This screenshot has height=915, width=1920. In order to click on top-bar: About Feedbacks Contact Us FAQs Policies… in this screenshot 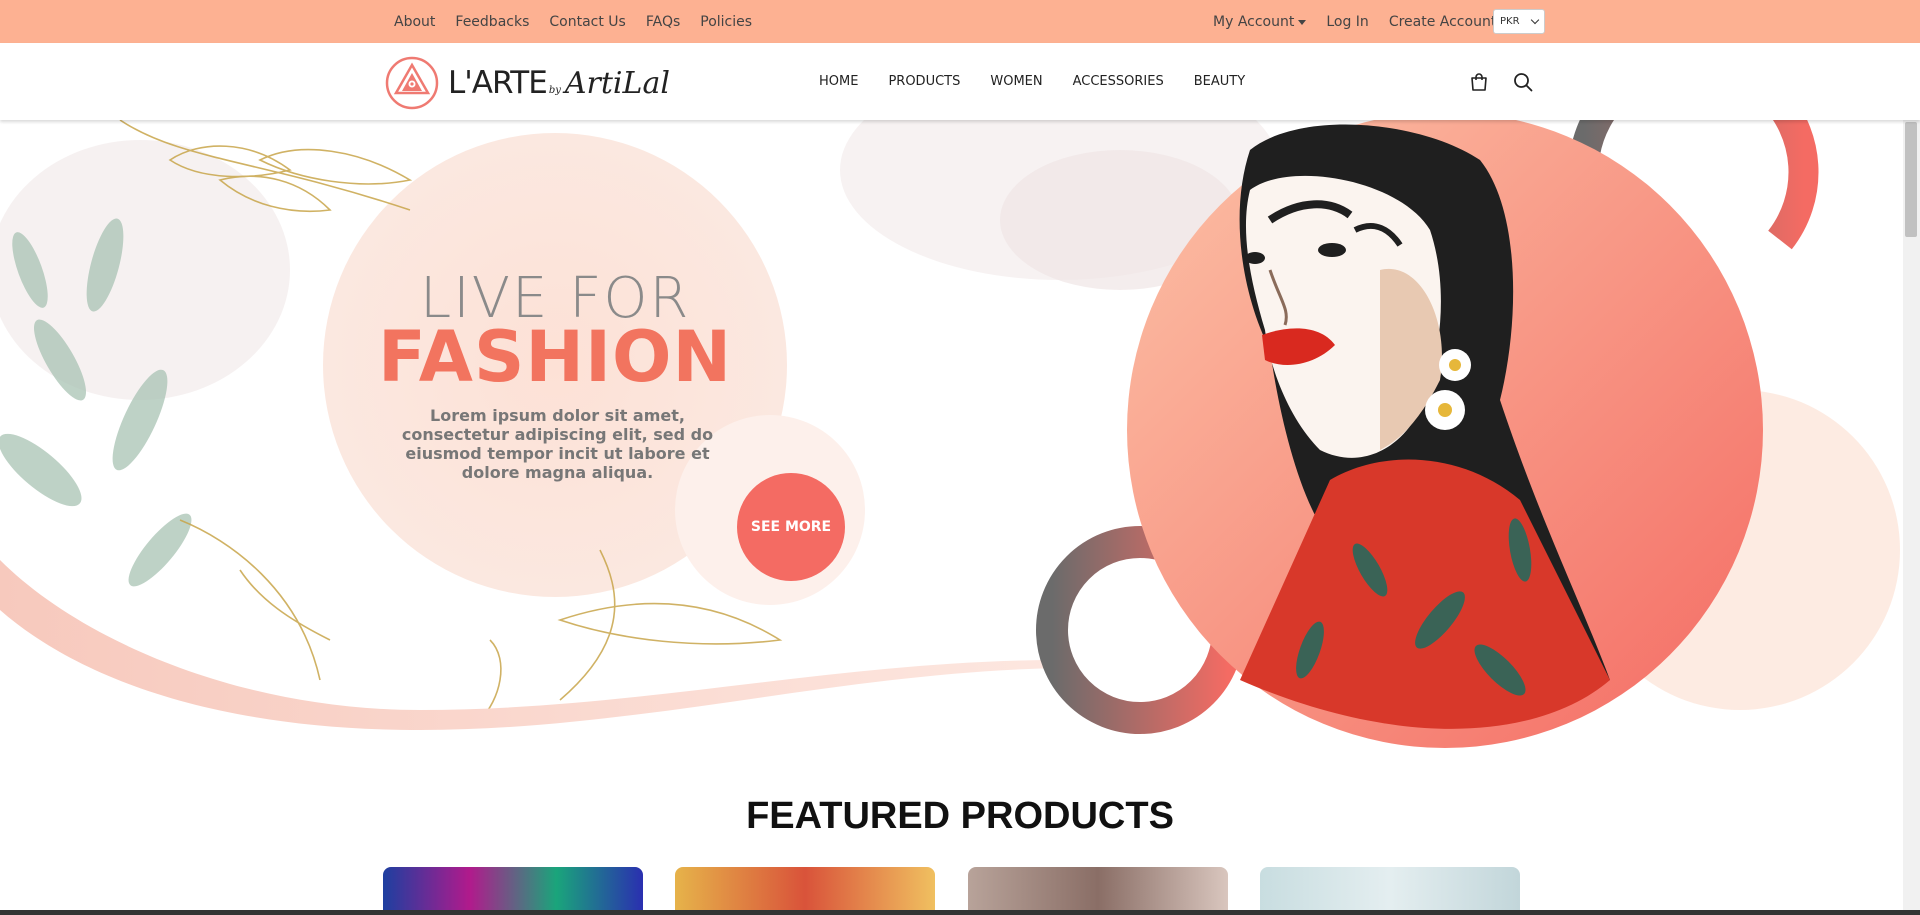, I will do `click(960, 21)`.